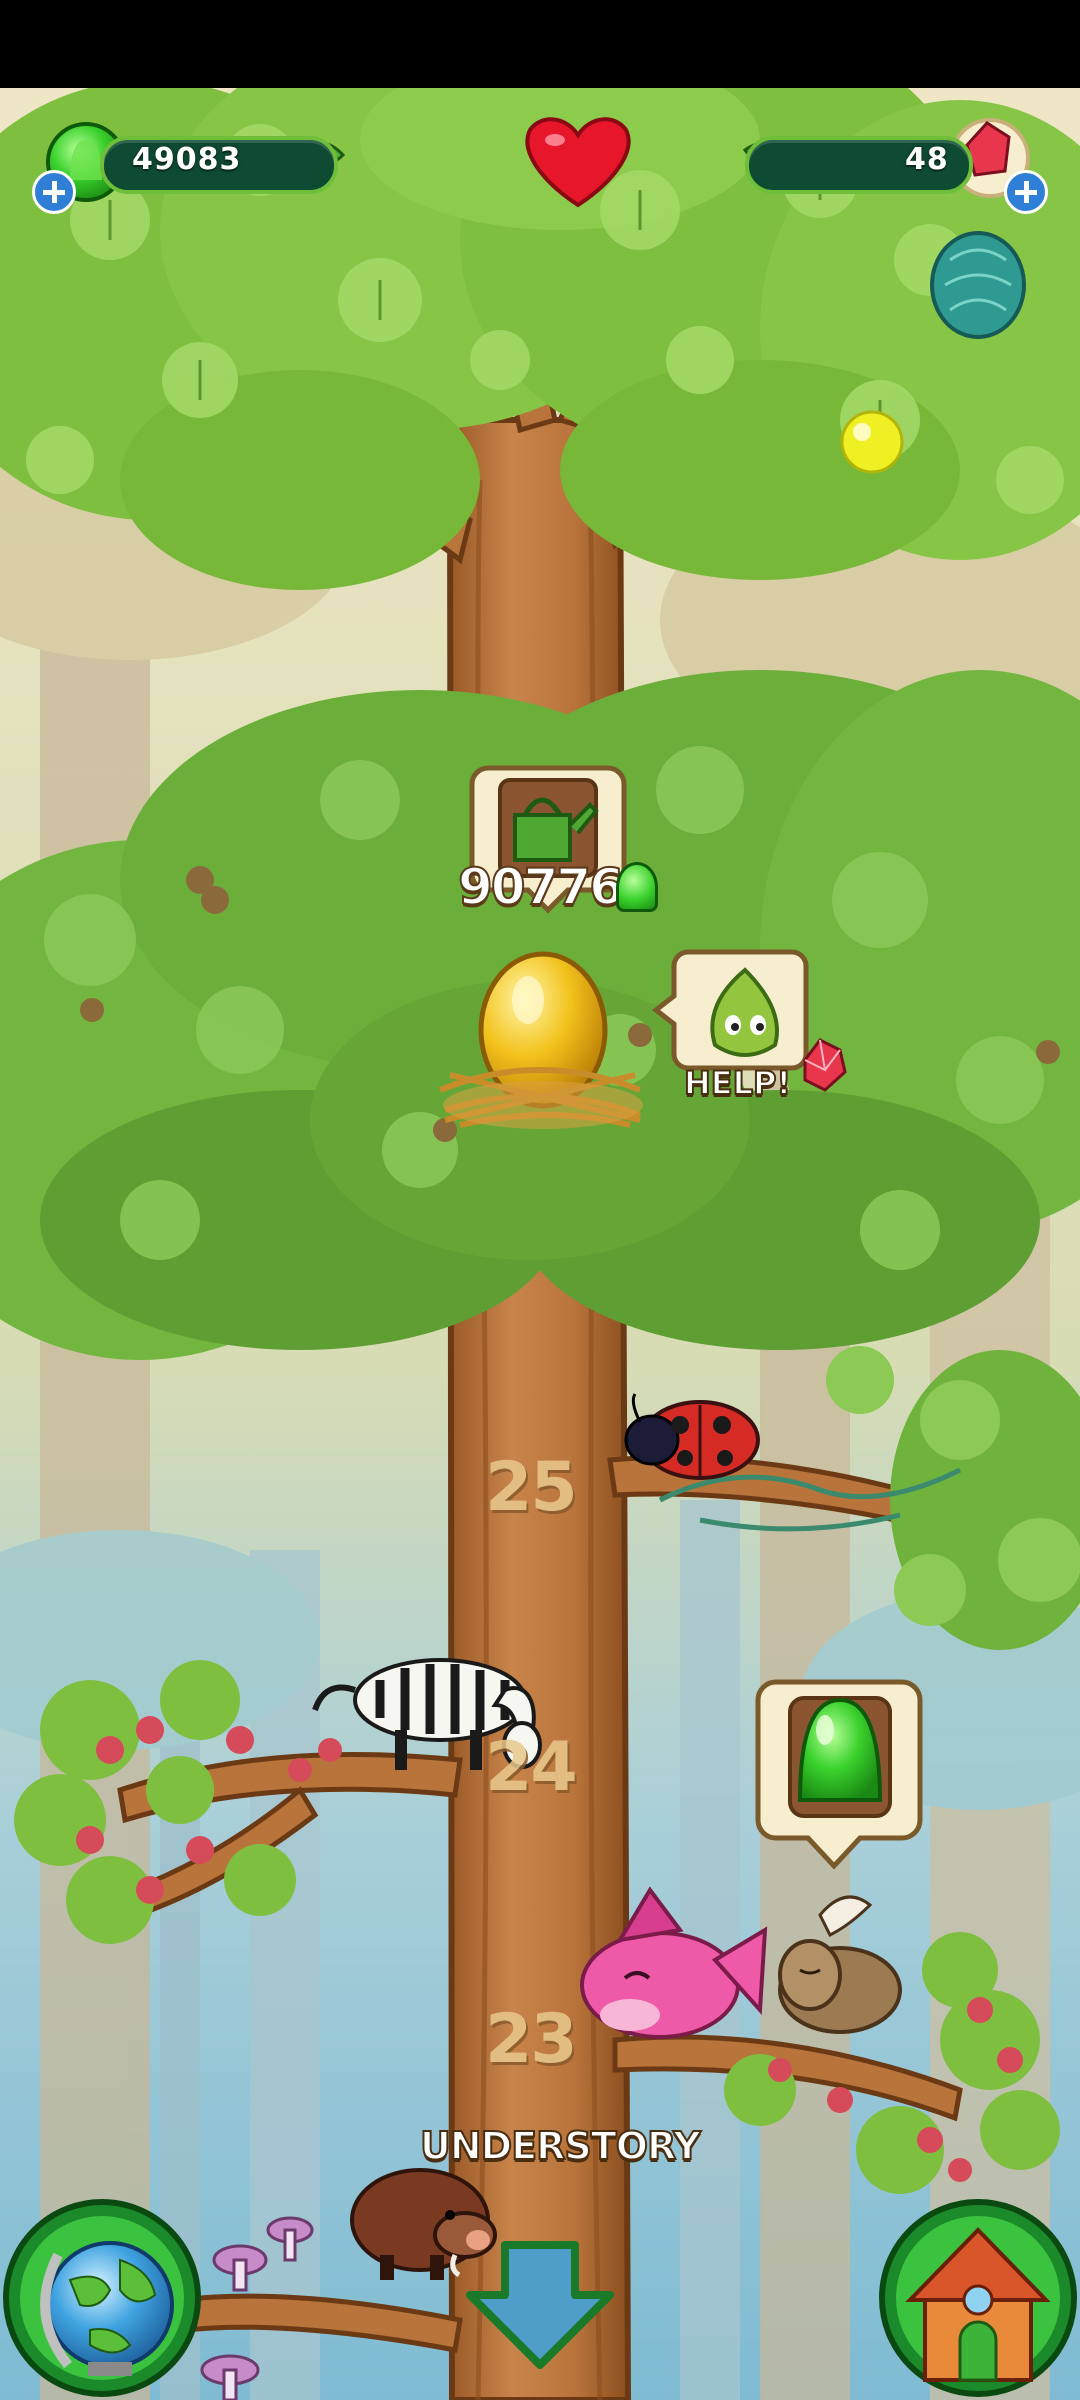 This screenshot has height=2400, width=1080. What do you see at coordinates (927, 159) in the screenshot?
I see `crystals-count: 48` at bounding box center [927, 159].